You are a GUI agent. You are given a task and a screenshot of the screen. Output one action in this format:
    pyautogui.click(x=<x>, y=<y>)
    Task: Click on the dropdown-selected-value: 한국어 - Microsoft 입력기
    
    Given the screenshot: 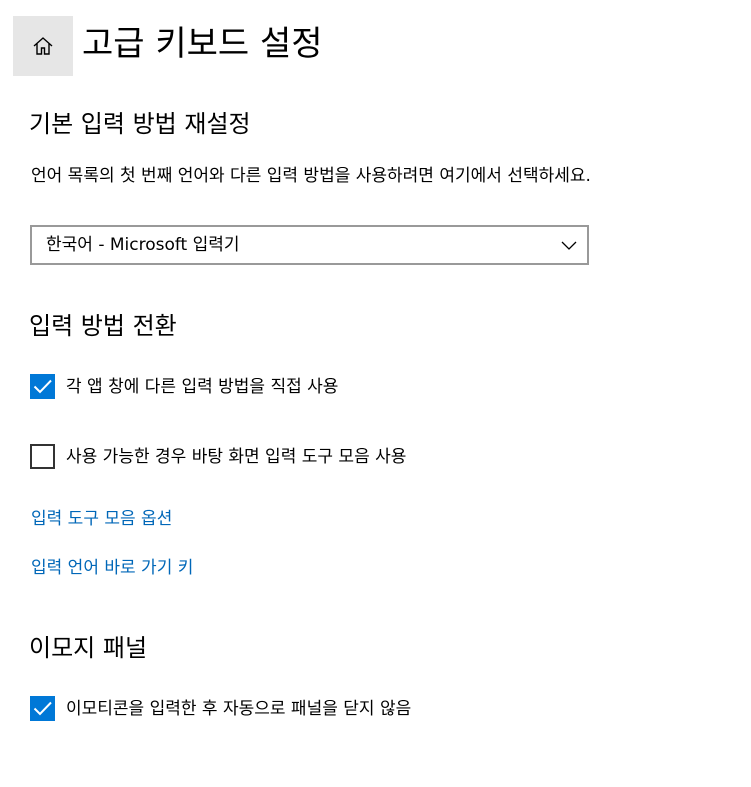 What is the action you would take?
    pyautogui.click(x=143, y=245)
    